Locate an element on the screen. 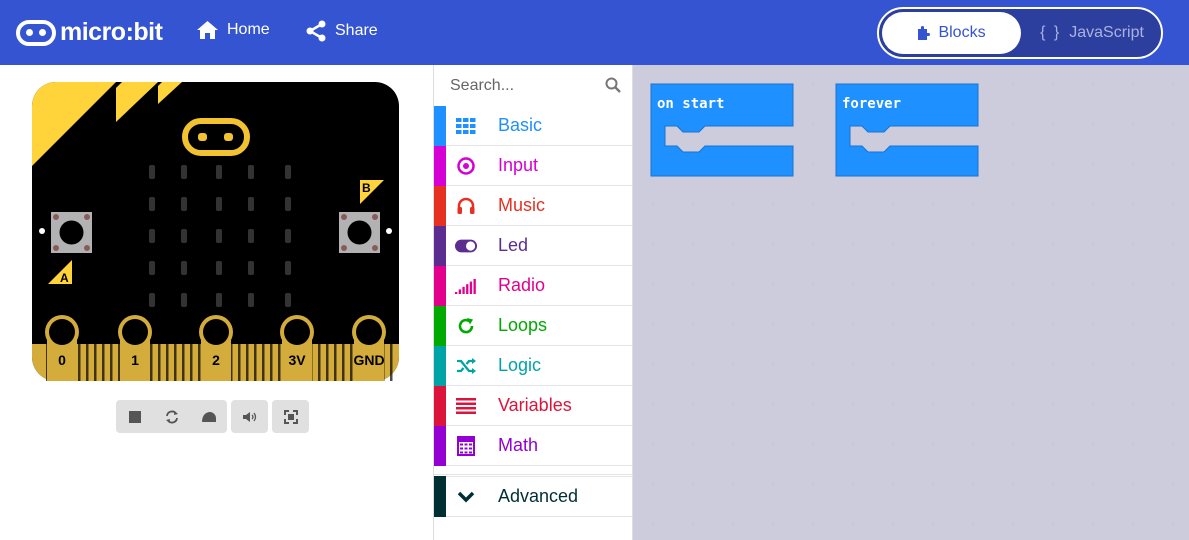 Image resolution: width=1189 pixels, height=540 pixels. pin-label: GND is located at coordinates (368, 360).